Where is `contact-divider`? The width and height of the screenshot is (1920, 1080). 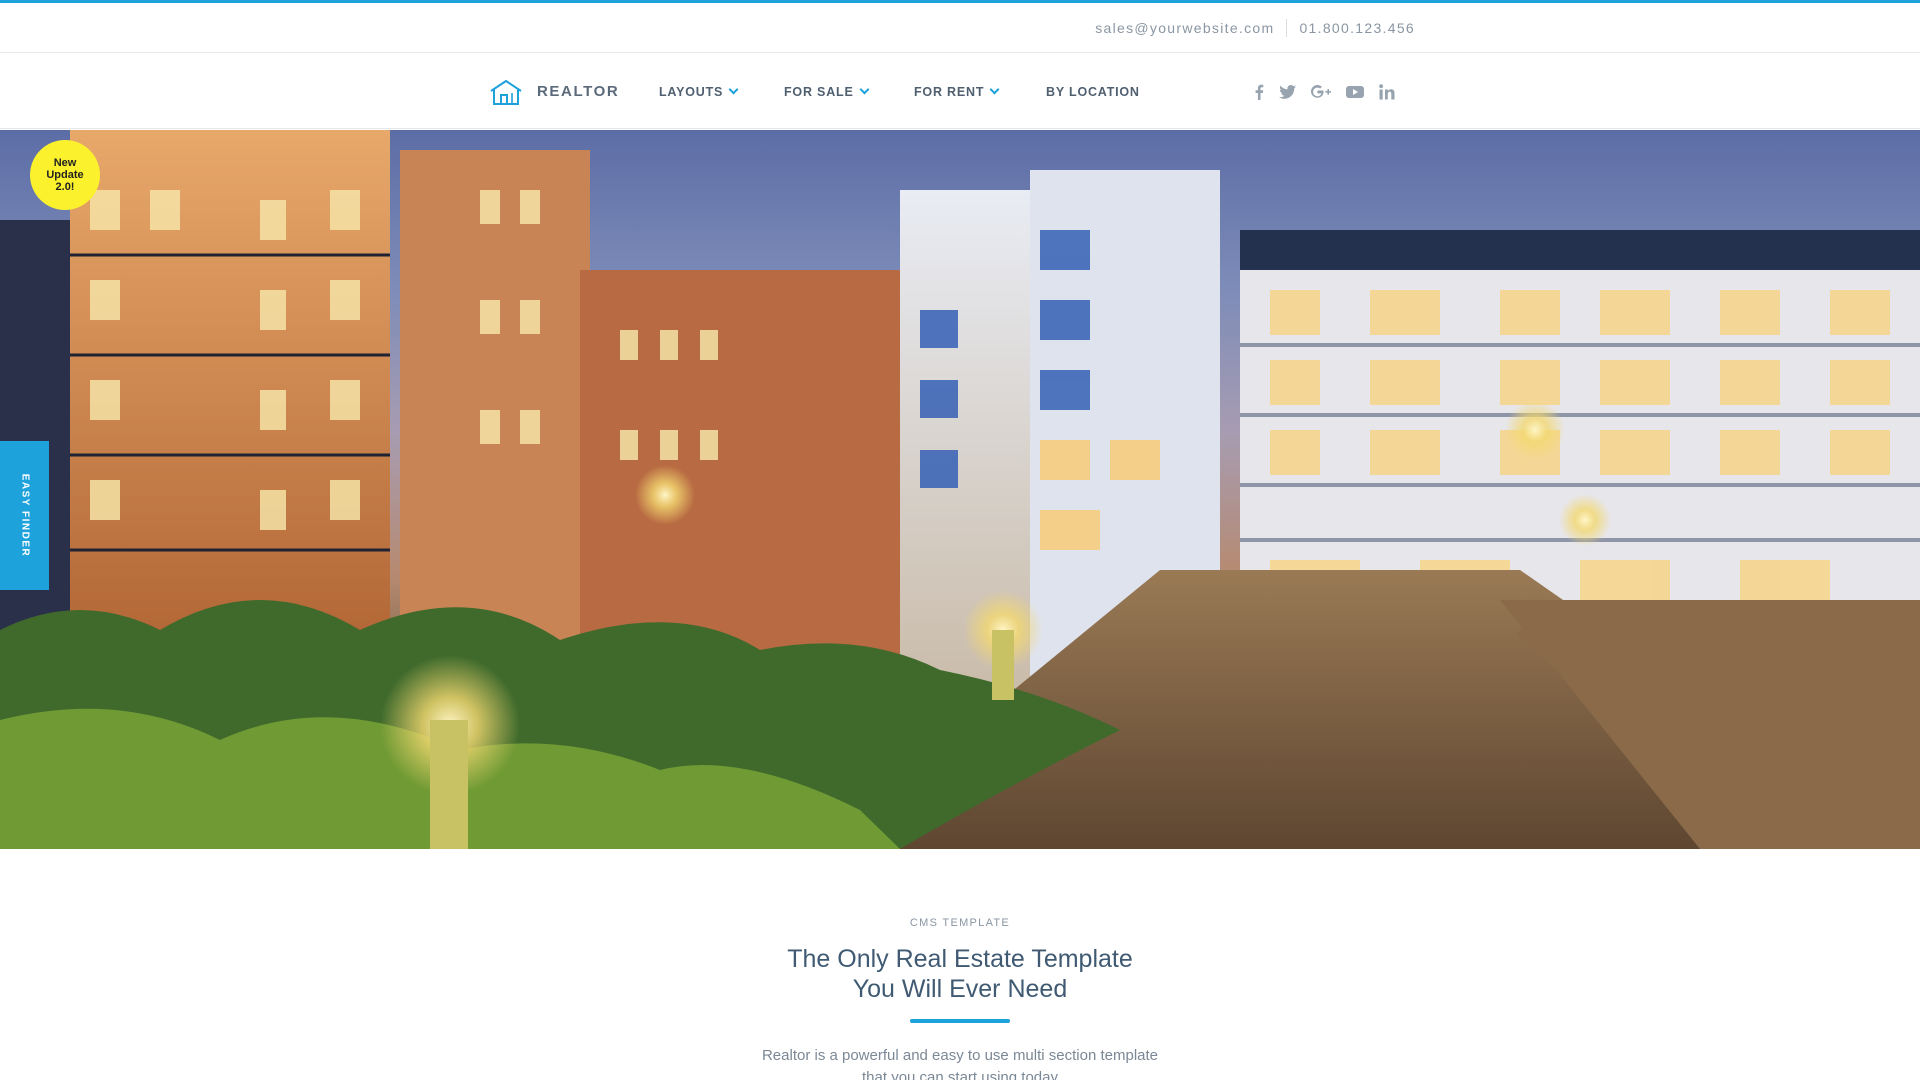
contact-divider is located at coordinates (1287, 28).